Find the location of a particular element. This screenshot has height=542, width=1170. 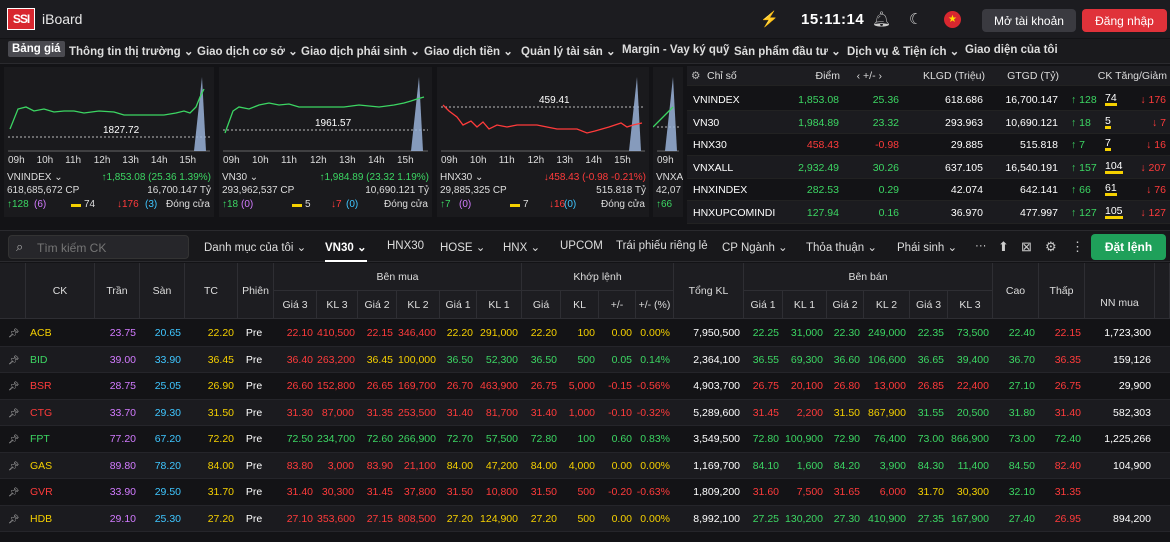

column-header-kl2: KL 2 is located at coordinates (418, 305).